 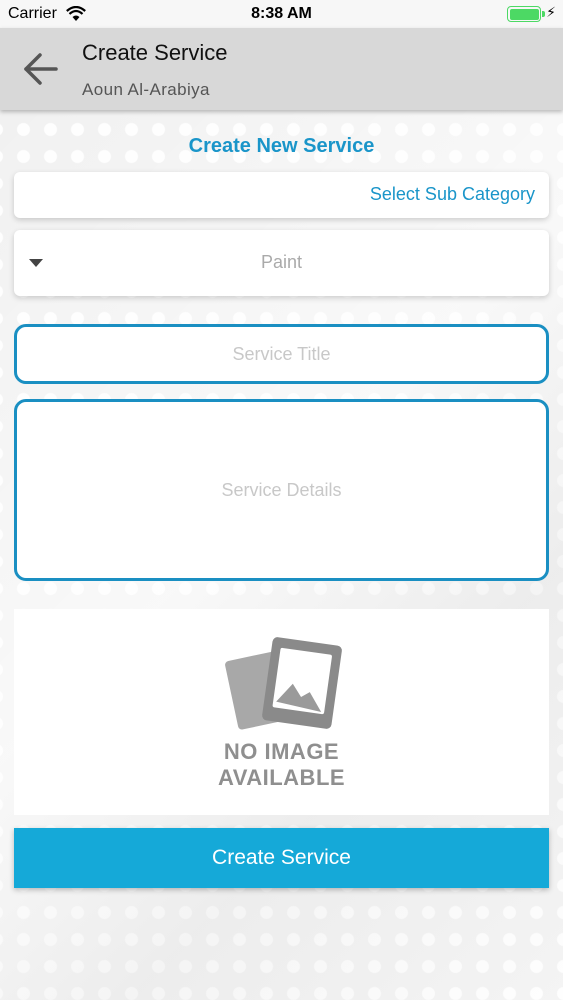 I want to click on no-image-line-1: NO IMAGE, so click(x=281, y=751).